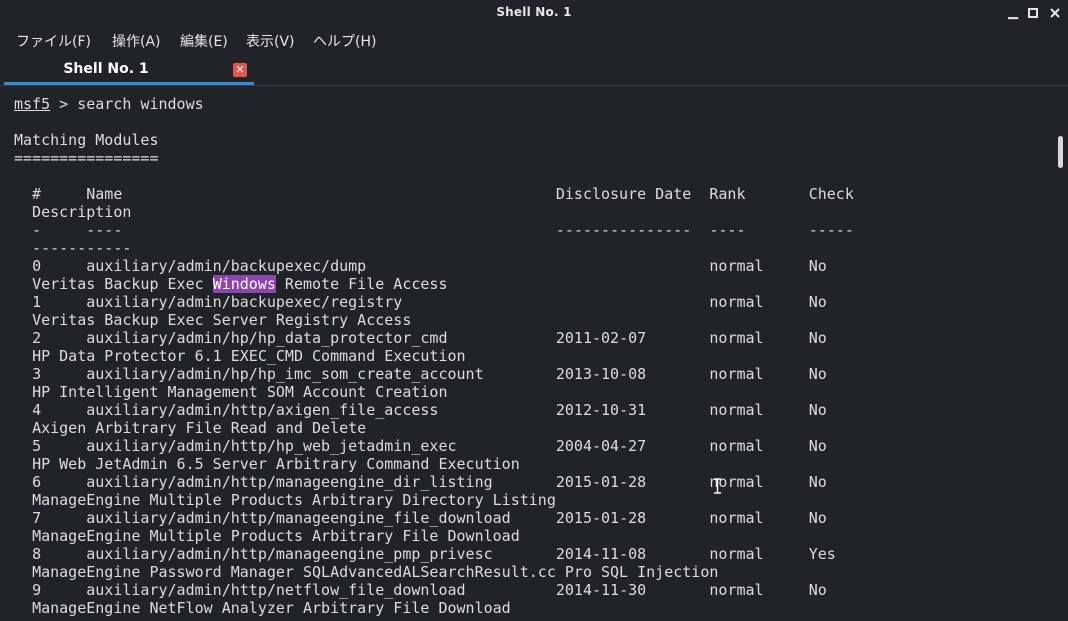 The width and height of the screenshot is (1068, 621). What do you see at coordinates (632, 590) in the screenshot?
I see `disclosure-date: 2014-11-30` at bounding box center [632, 590].